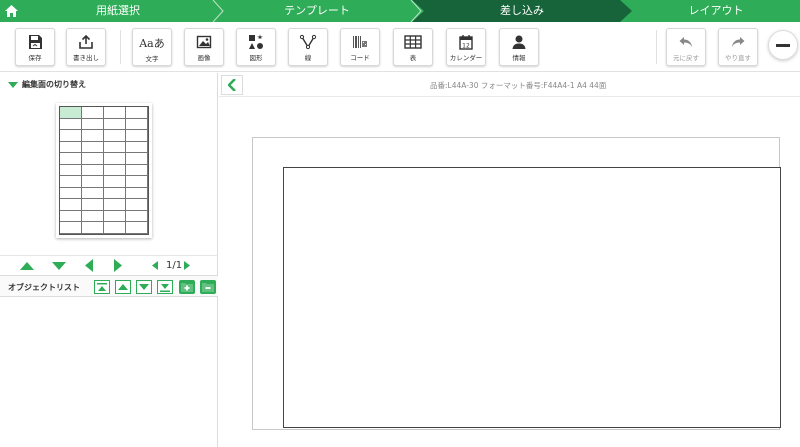  I want to click on save-button: 保存, so click(35, 47).